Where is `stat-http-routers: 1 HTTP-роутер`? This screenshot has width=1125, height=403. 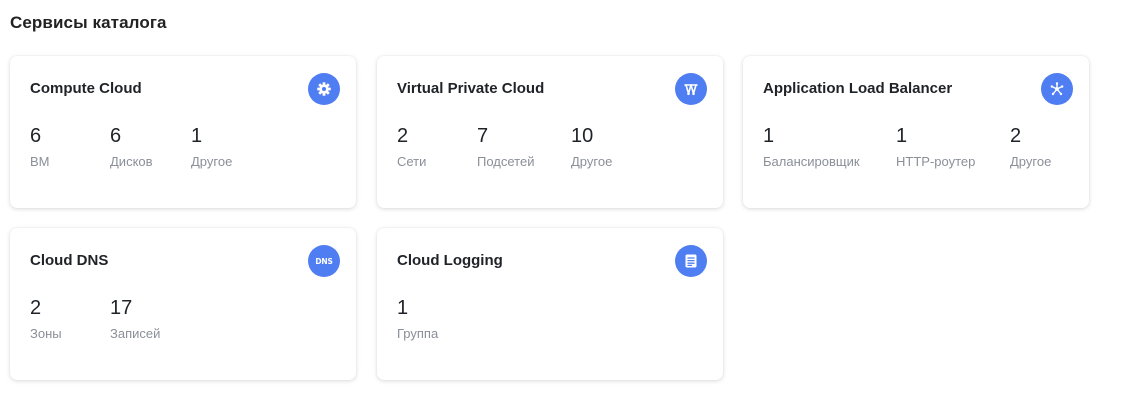 stat-http-routers: 1 HTTP-роутер is located at coordinates (935, 146).